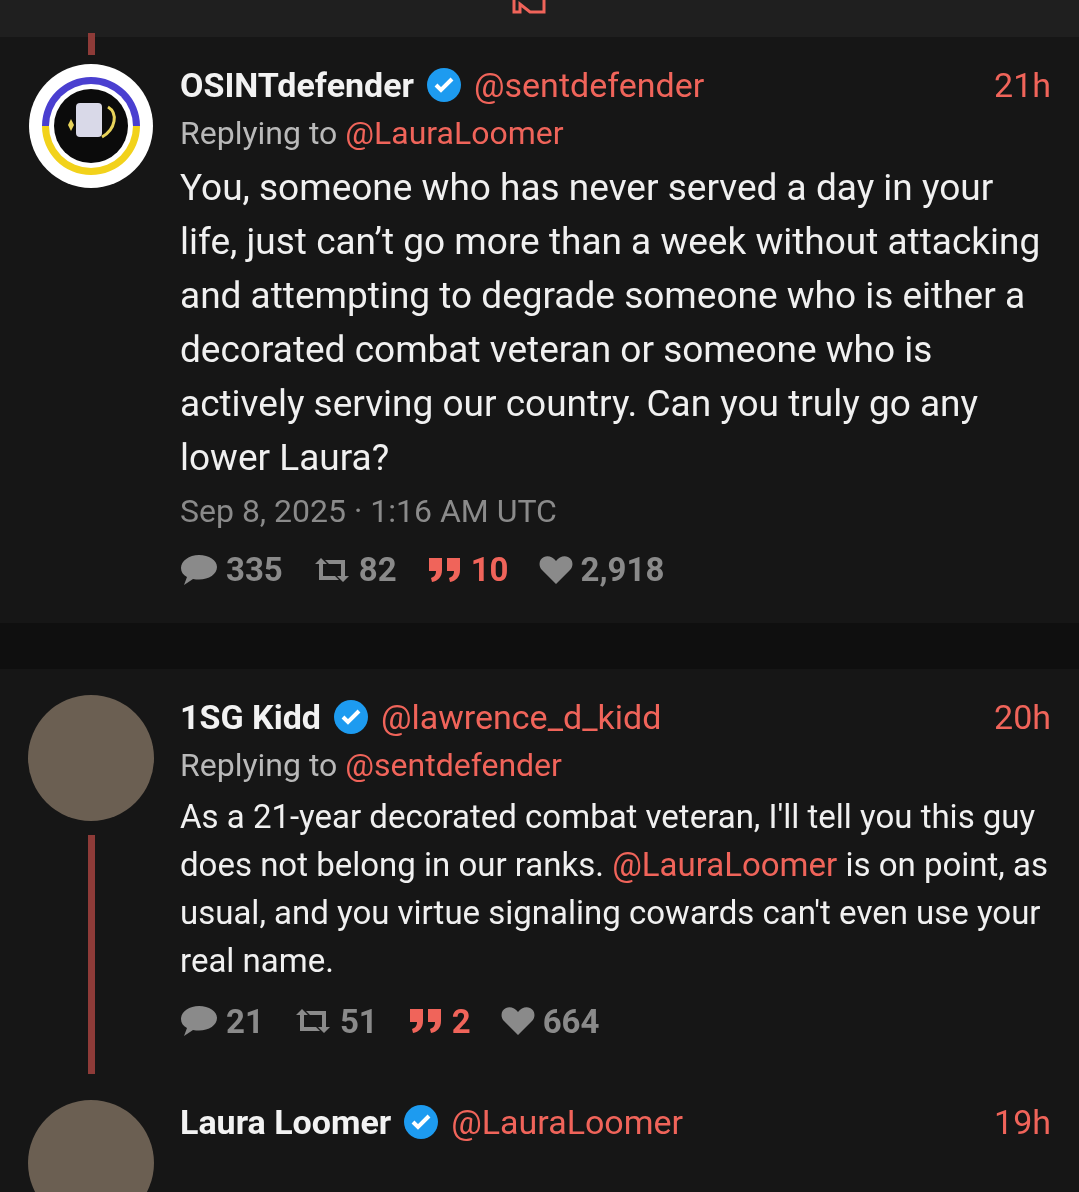  Describe the element at coordinates (297, 85) in the screenshot. I see `display-name: OSINTdefender` at that location.